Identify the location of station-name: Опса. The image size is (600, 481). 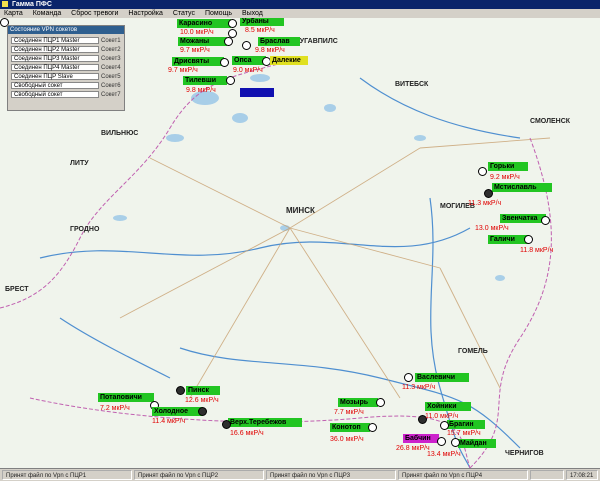
(249, 60).